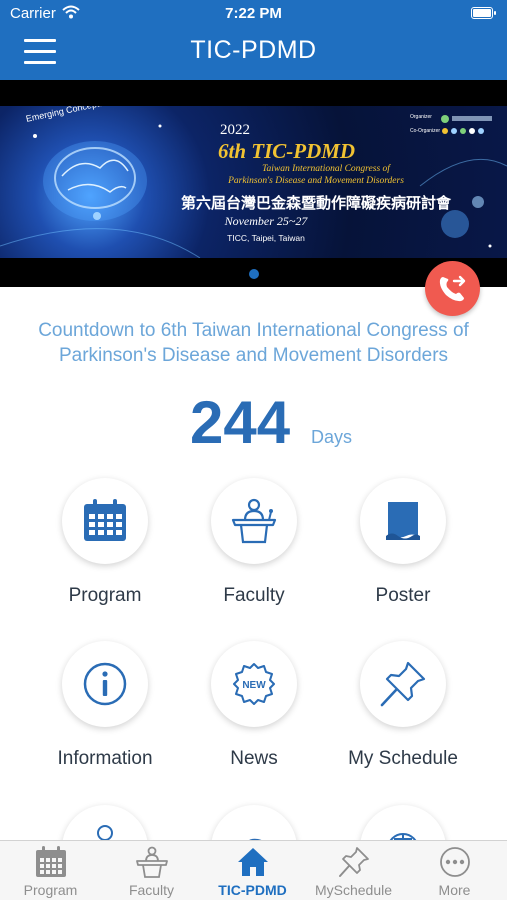  I want to click on carousel-page-indicator, so click(254, 274).